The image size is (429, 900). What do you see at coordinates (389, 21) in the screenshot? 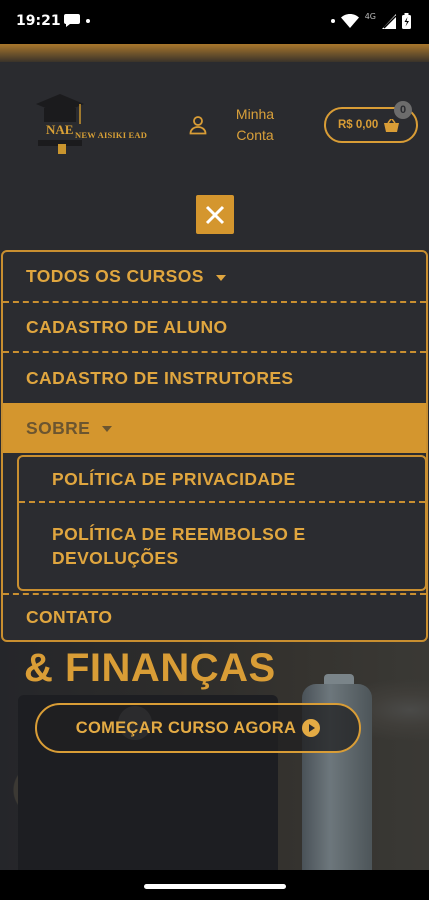
I see `signal-icon` at bounding box center [389, 21].